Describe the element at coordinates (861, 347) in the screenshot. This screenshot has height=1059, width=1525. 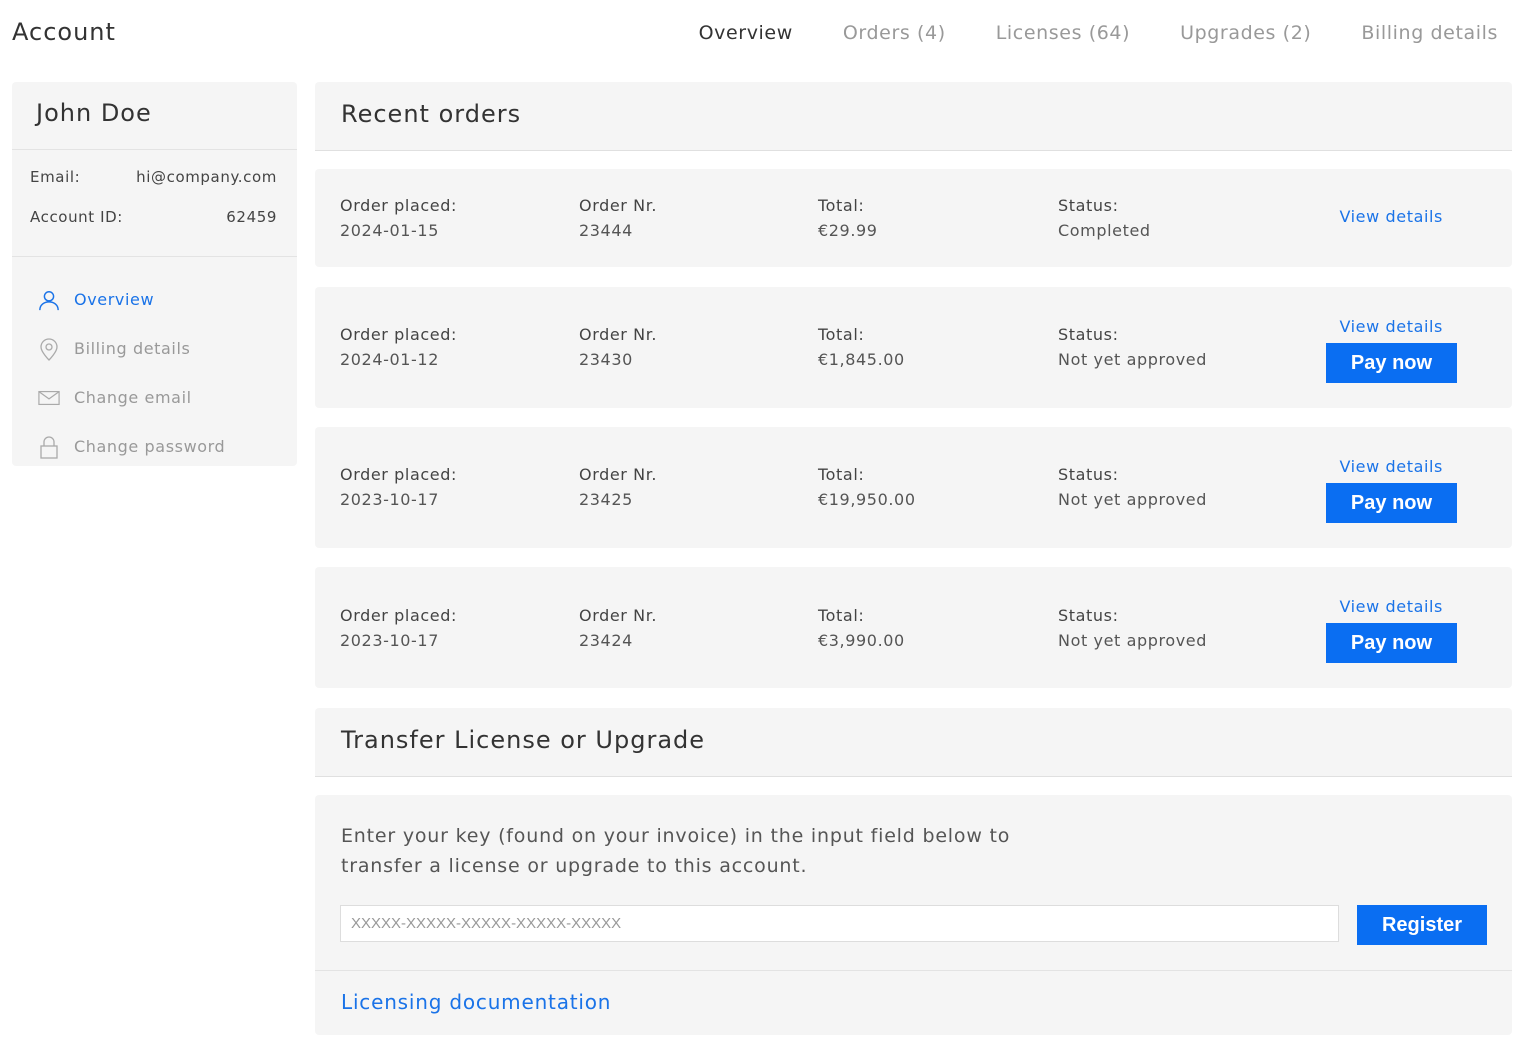
I see `order-total: Total: €1,845.00` at that location.